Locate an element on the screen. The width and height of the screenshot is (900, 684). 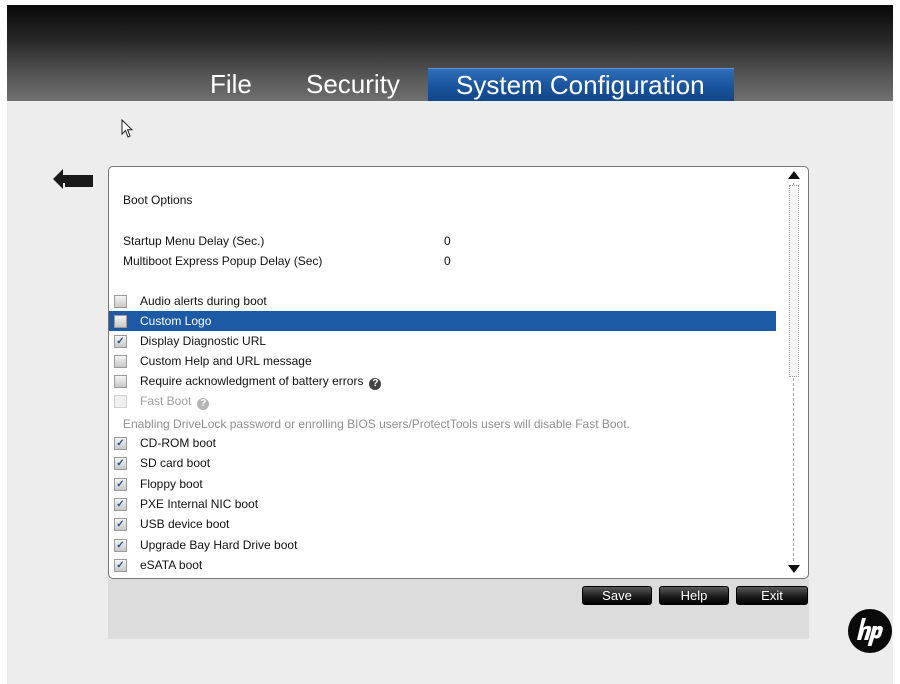
startup-delay-label: Startup Menu Delay (Sec.) is located at coordinates (194, 241).